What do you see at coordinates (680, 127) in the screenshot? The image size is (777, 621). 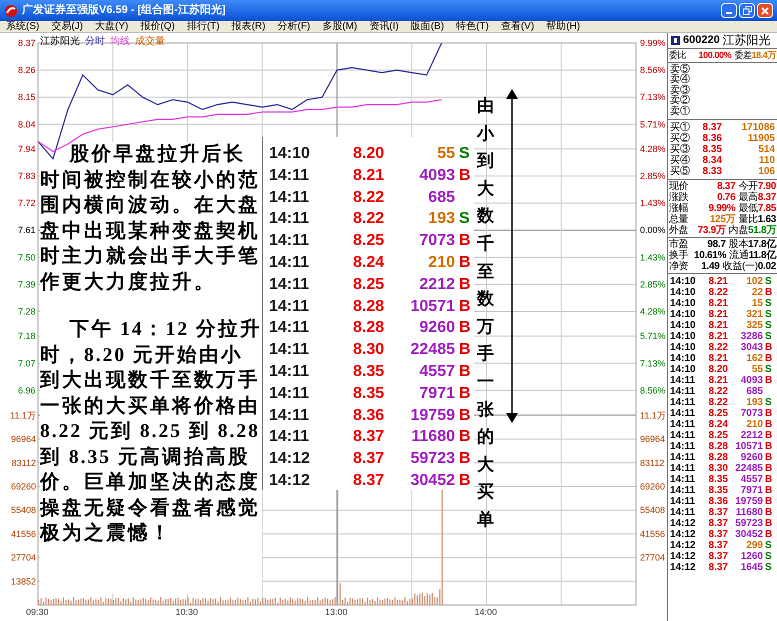 I see `bid-label: 买①` at bounding box center [680, 127].